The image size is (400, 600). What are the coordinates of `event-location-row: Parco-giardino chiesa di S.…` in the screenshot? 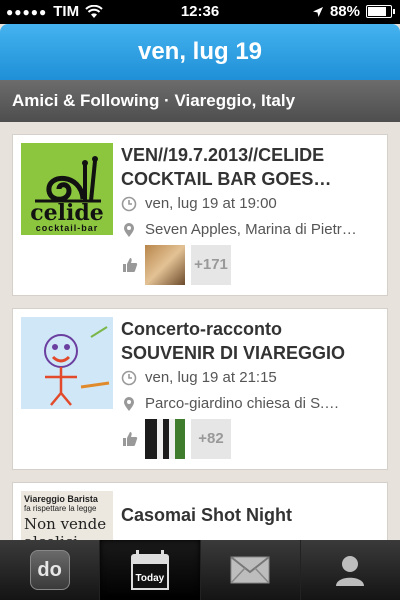 It's located at (252, 403).